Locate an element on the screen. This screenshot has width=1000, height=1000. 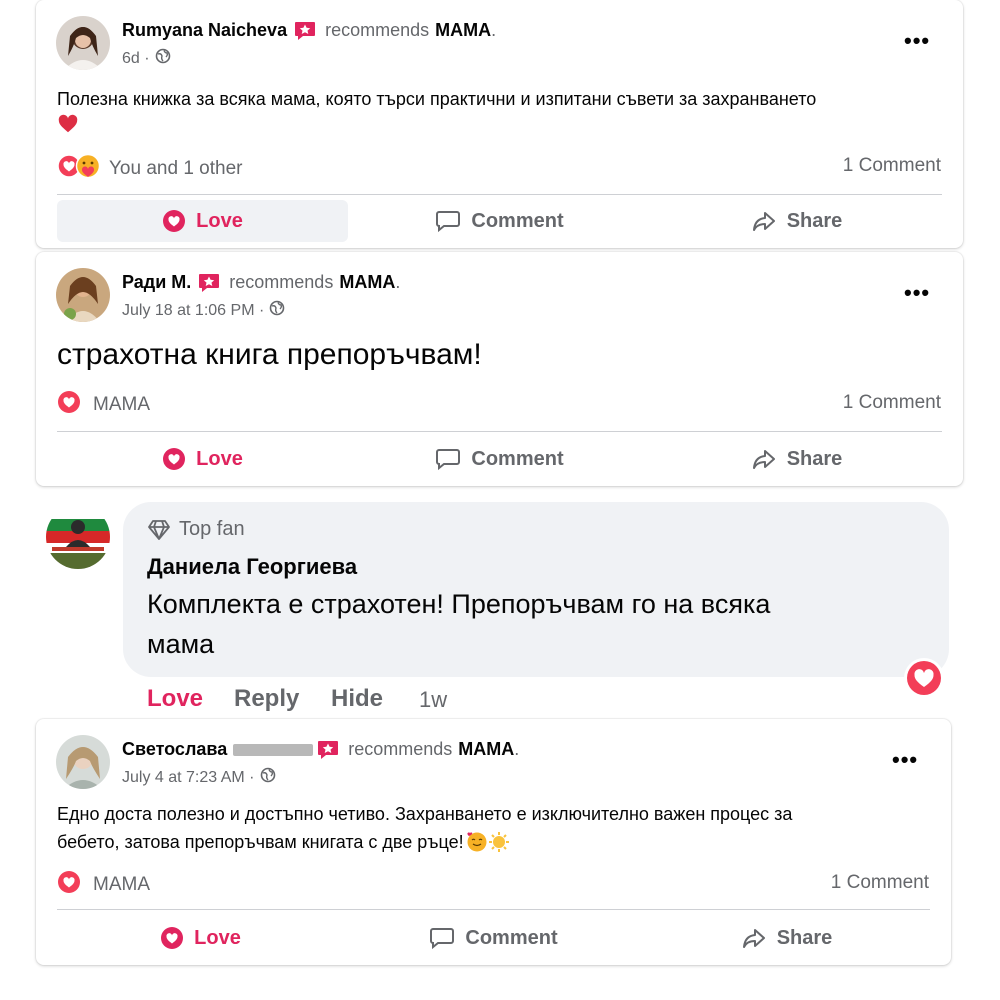
post-header: Rumyana Naicheva recommends MAMA . is located at coordinates (309, 30).